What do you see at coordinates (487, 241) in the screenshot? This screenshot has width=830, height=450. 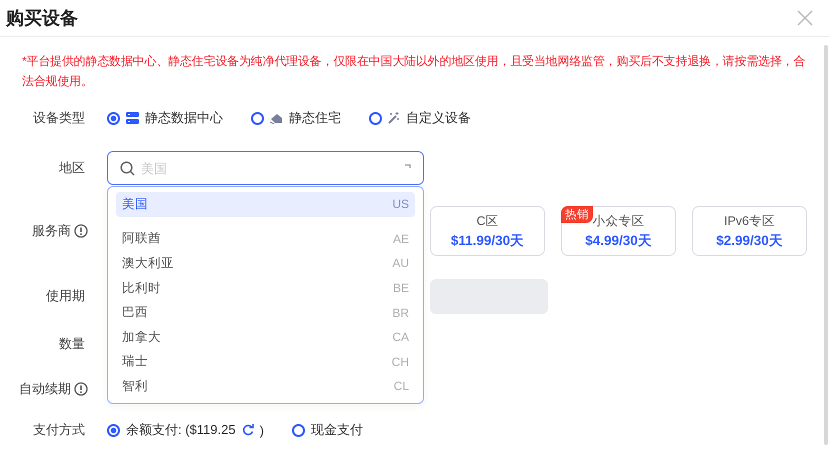 I see `plan-price: $11.99/30天` at bounding box center [487, 241].